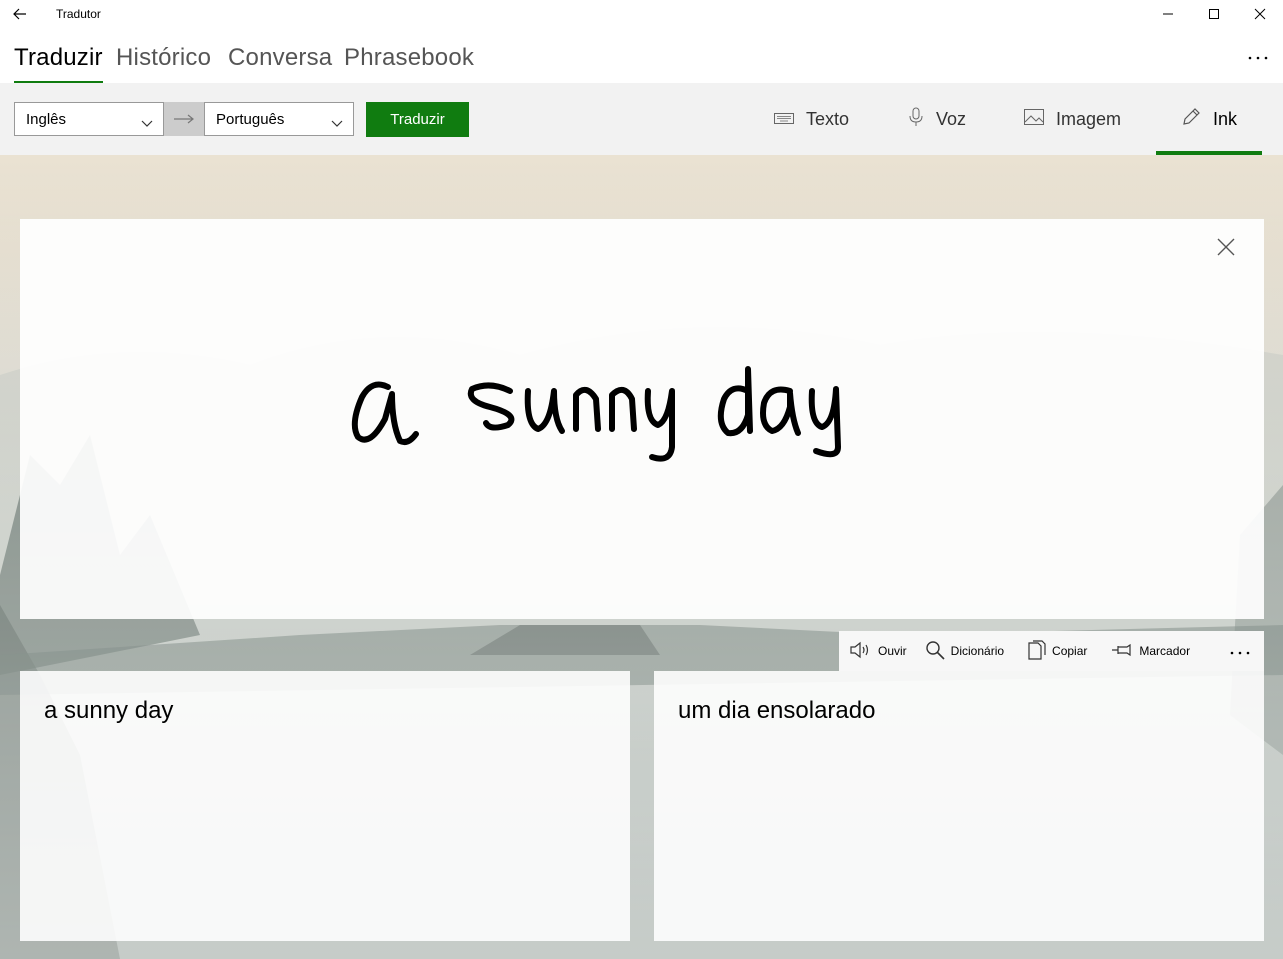 The image size is (1283, 959). Describe the element at coordinates (977, 651) in the screenshot. I see `dictionary-label: Dicionário` at that location.